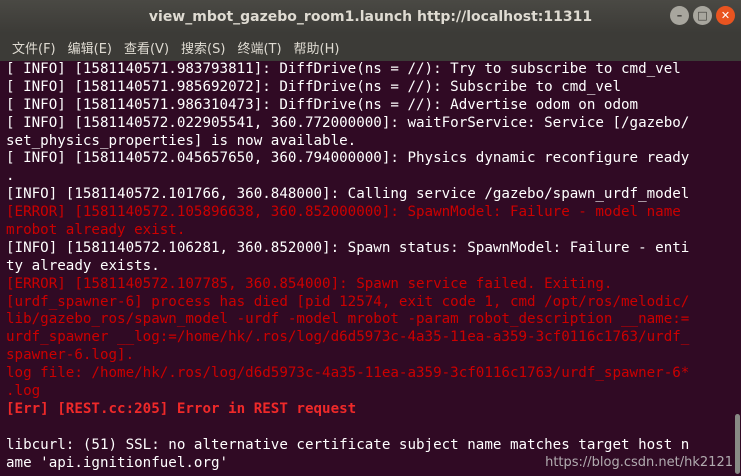 The image size is (741, 476). Describe the element at coordinates (96, 230) in the screenshot. I see `terminal-line: mrobot already exist.` at that location.